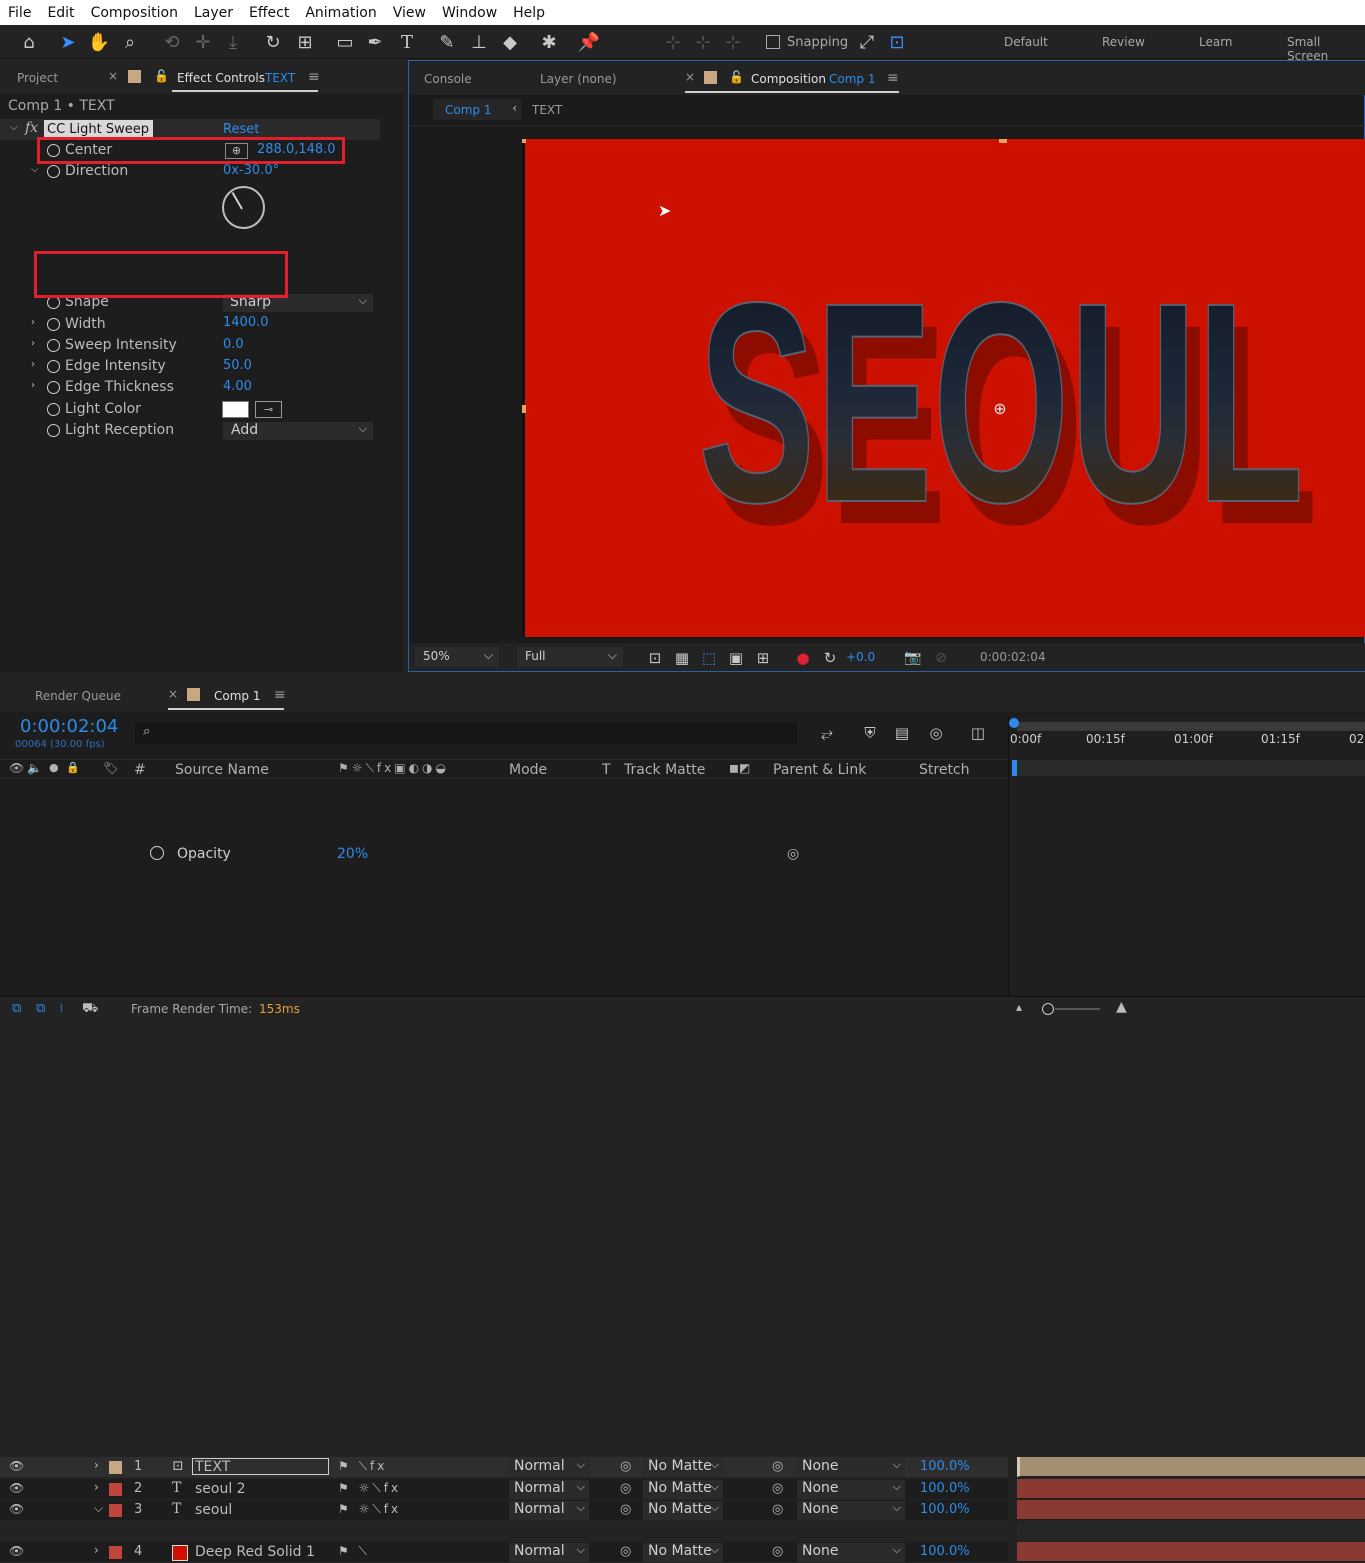 Image resolution: width=1365 pixels, height=1563 pixels. What do you see at coordinates (352, 854) in the screenshot?
I see `opacity-value: 20%` at bounding box center [352, 854].